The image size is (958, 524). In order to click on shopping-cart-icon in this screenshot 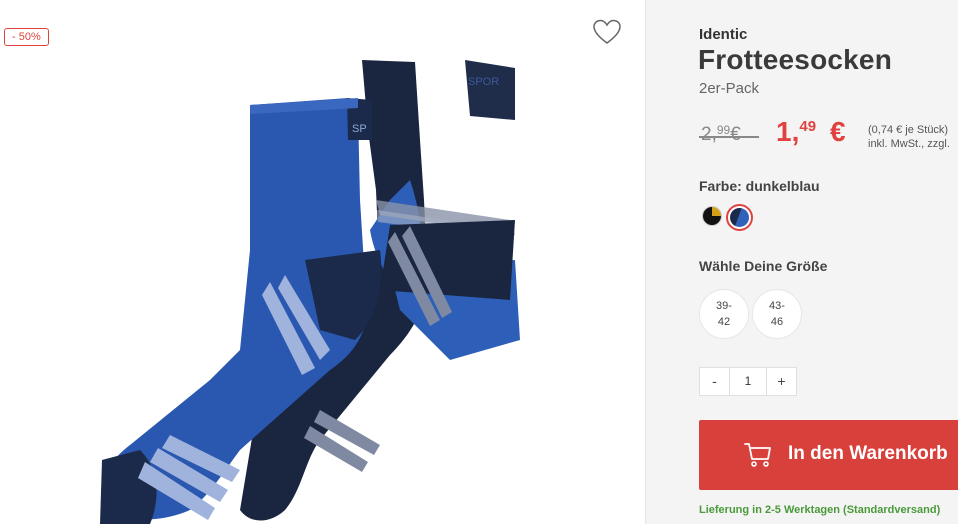, I will do `click(757, 455)`.